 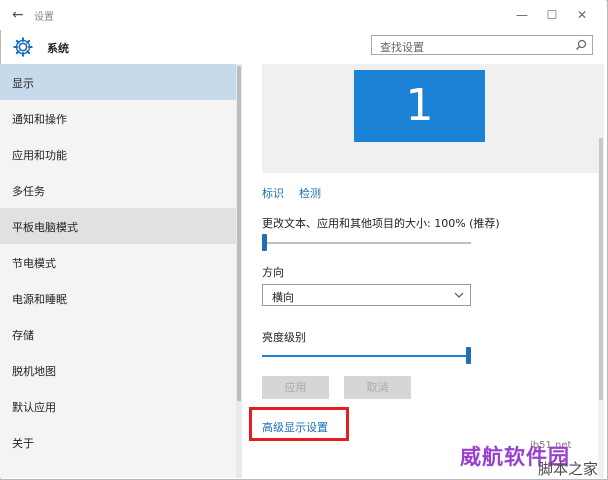 I want to click on sidebar-item-apps: 应用和功能, so click(x=118, y=154).